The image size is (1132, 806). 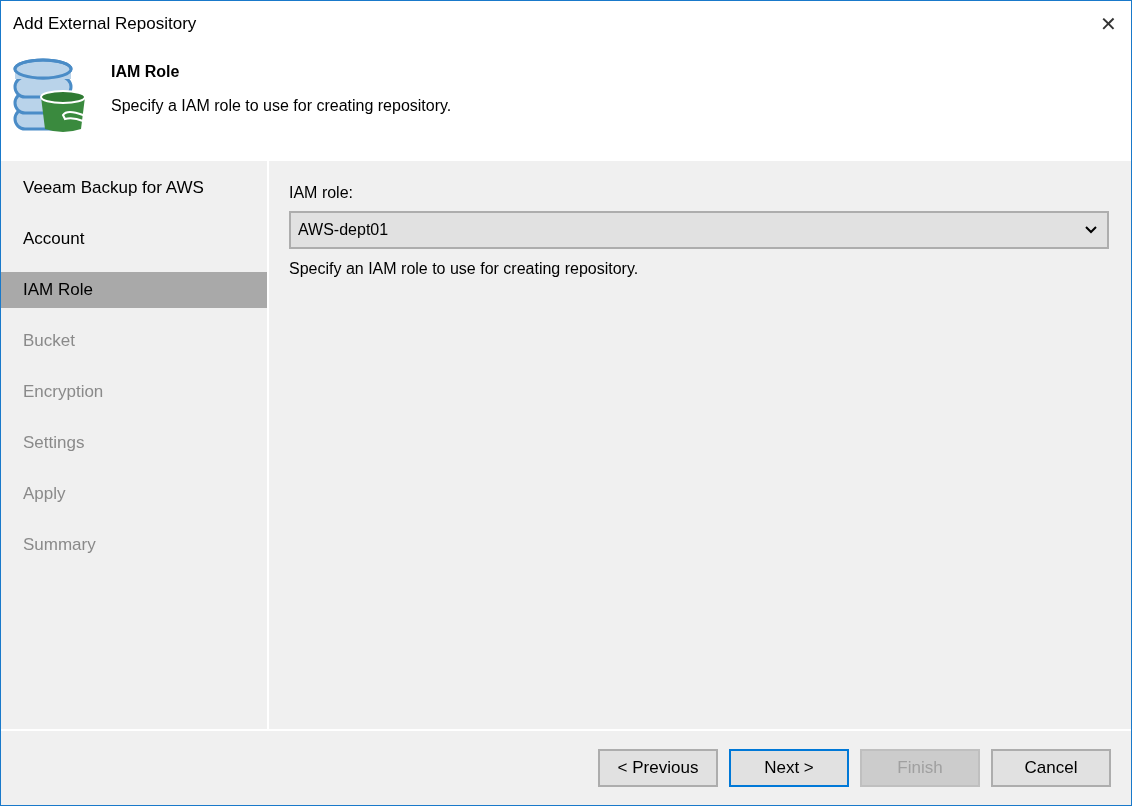 What do you see at coordinates (1051, 768) in the screenshot?
I see `dialog-button: Cancel` at bounding box center [1051, 768].